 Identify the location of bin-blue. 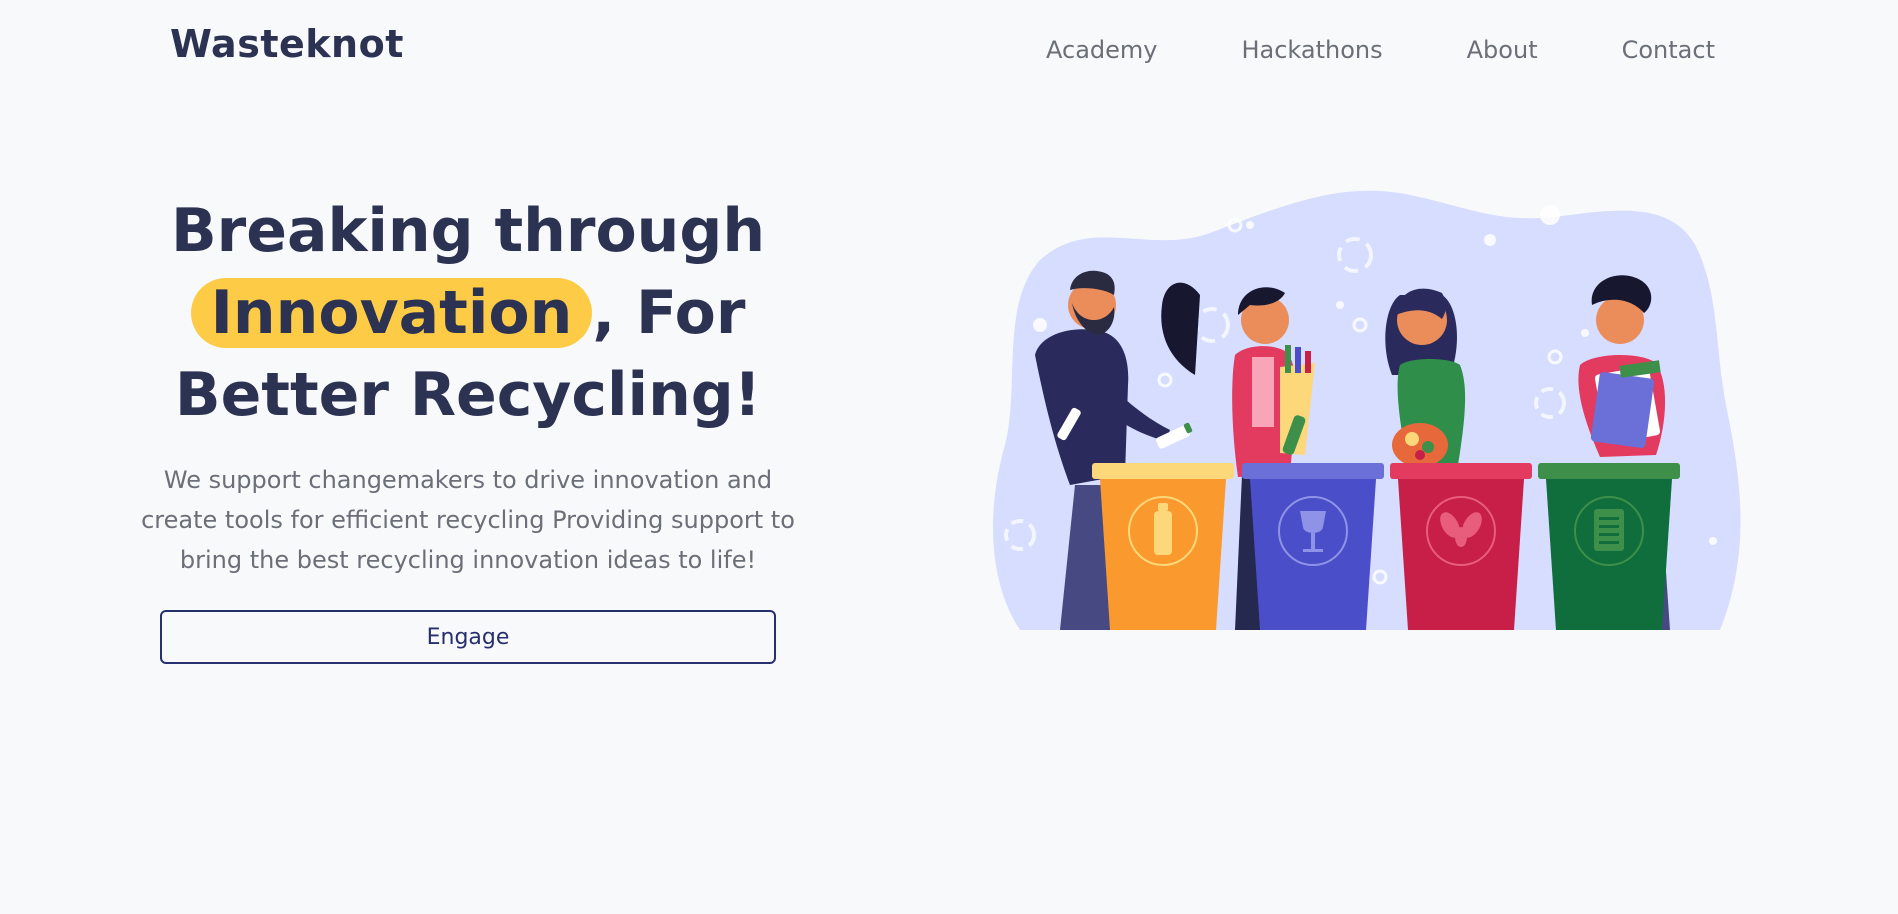
(1313, 546).